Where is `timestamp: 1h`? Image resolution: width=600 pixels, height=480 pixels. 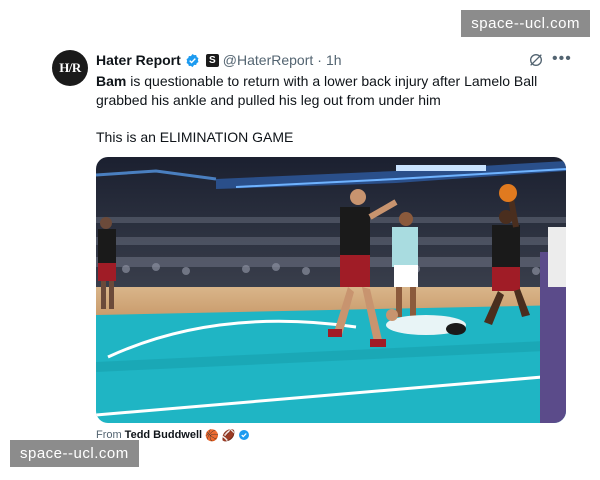
timestamp: 1h is located at coordinates (334, 60).